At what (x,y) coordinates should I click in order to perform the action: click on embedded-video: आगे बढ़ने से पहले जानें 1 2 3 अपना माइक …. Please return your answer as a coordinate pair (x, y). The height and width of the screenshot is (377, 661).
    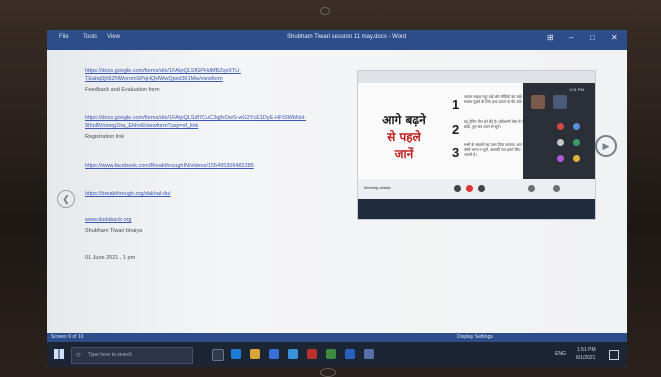
    Looking at the image, I should click on (476, 145).